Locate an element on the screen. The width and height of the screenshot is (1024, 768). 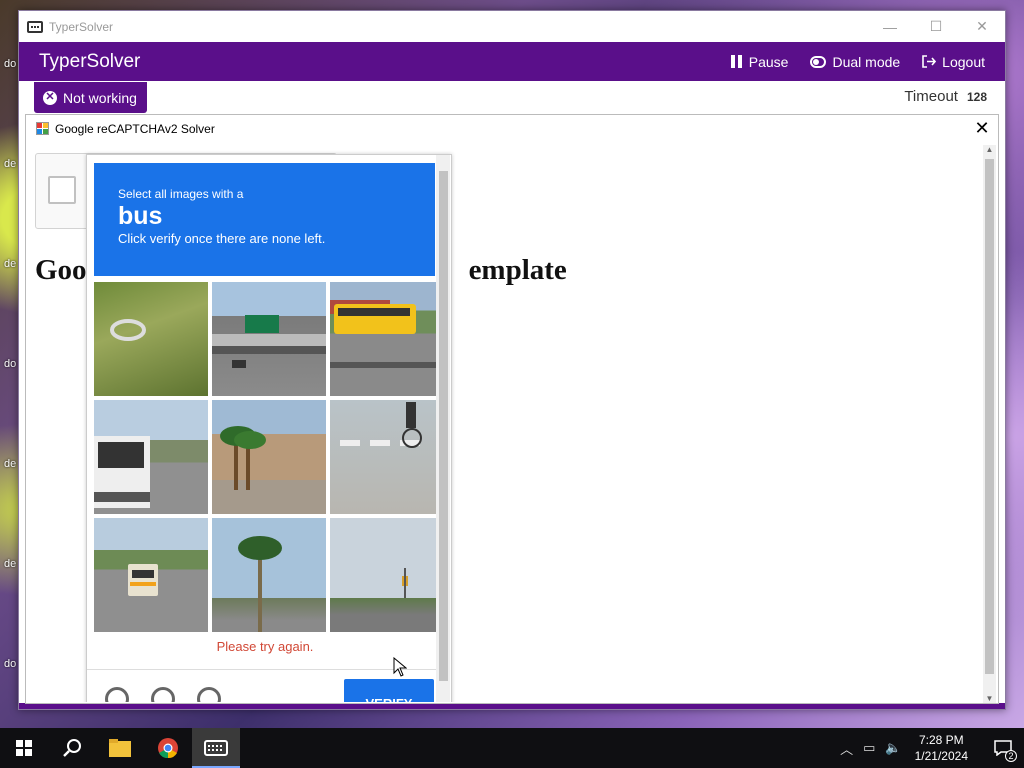
challenge-footer-icons is located at coordinates (163, 694).